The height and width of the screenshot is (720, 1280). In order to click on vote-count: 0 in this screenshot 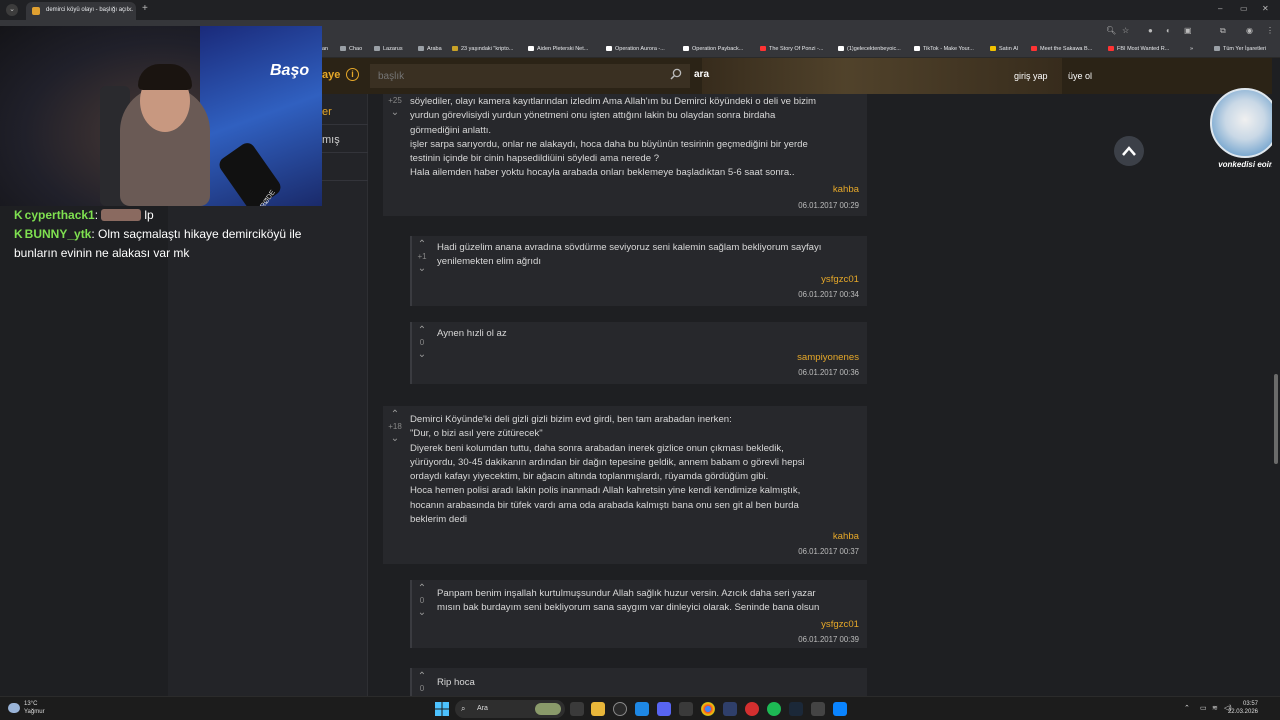, I will do `click(422, 342)`.